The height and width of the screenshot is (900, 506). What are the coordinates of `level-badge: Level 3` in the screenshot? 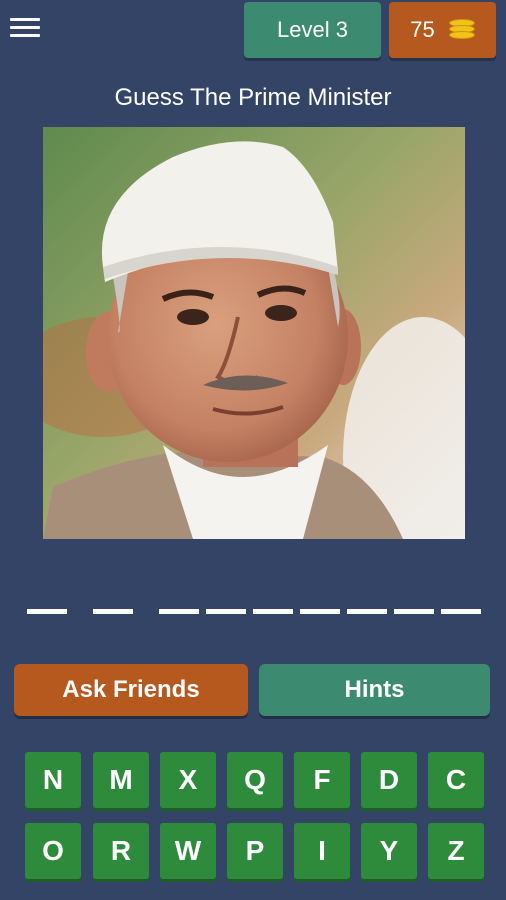 It's located at (312, 30).